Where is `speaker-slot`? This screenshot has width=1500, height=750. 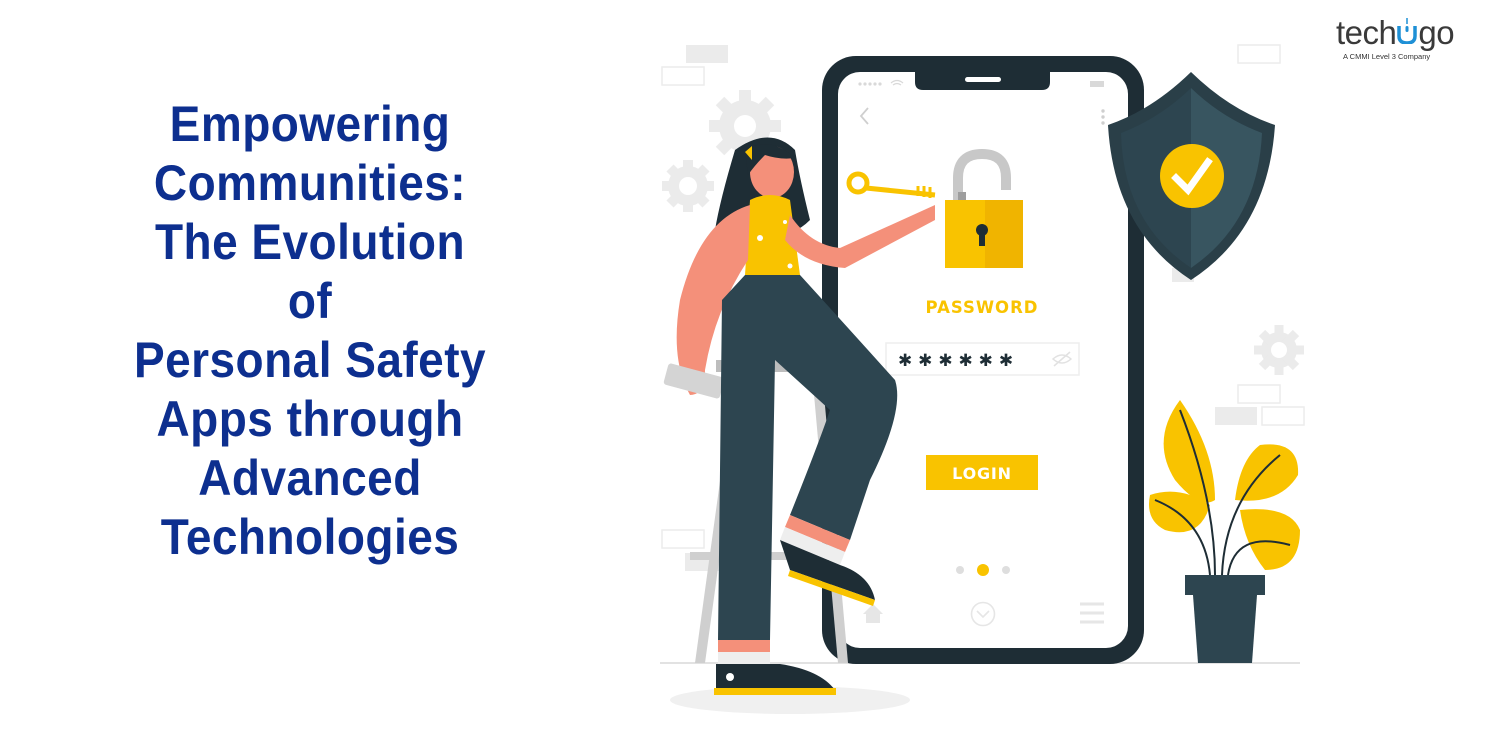 speaker-slot is located at coordinates (983, 79).